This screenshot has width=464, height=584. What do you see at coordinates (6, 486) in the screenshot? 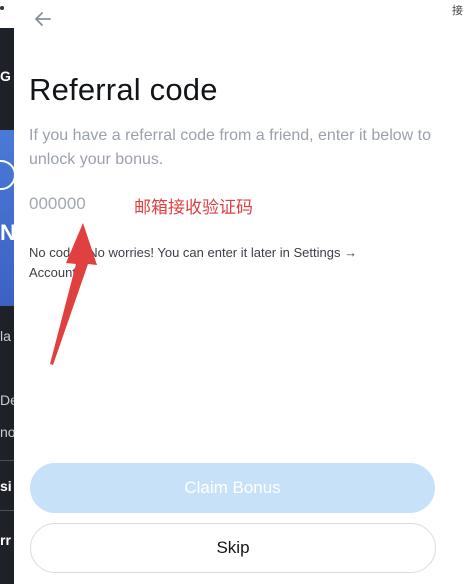
I see `background-text-fragment: si` at bounding box center [6, 486].